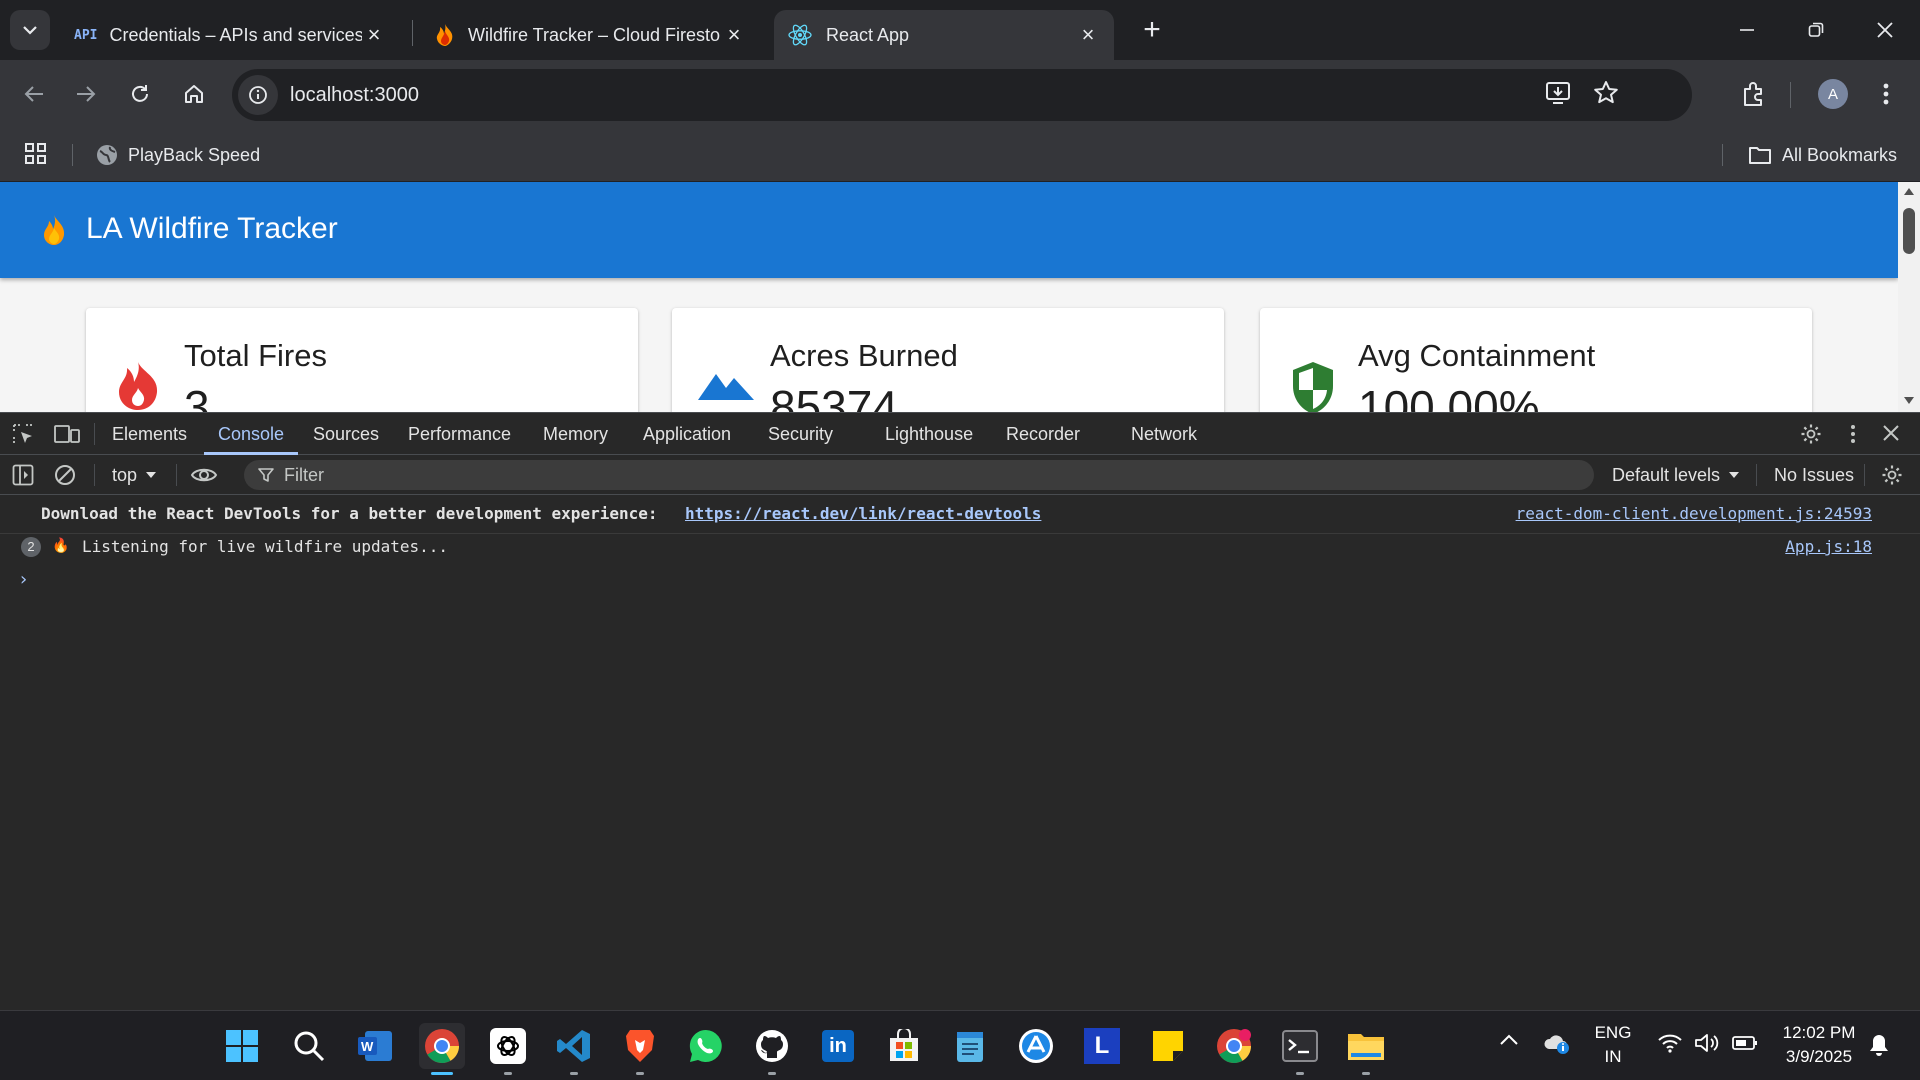 This screenshot has height=1080, width=1920. I want to click on tab-firestore: Wildfire Tracker – Cloud Firesto ×, so click(590, 35).